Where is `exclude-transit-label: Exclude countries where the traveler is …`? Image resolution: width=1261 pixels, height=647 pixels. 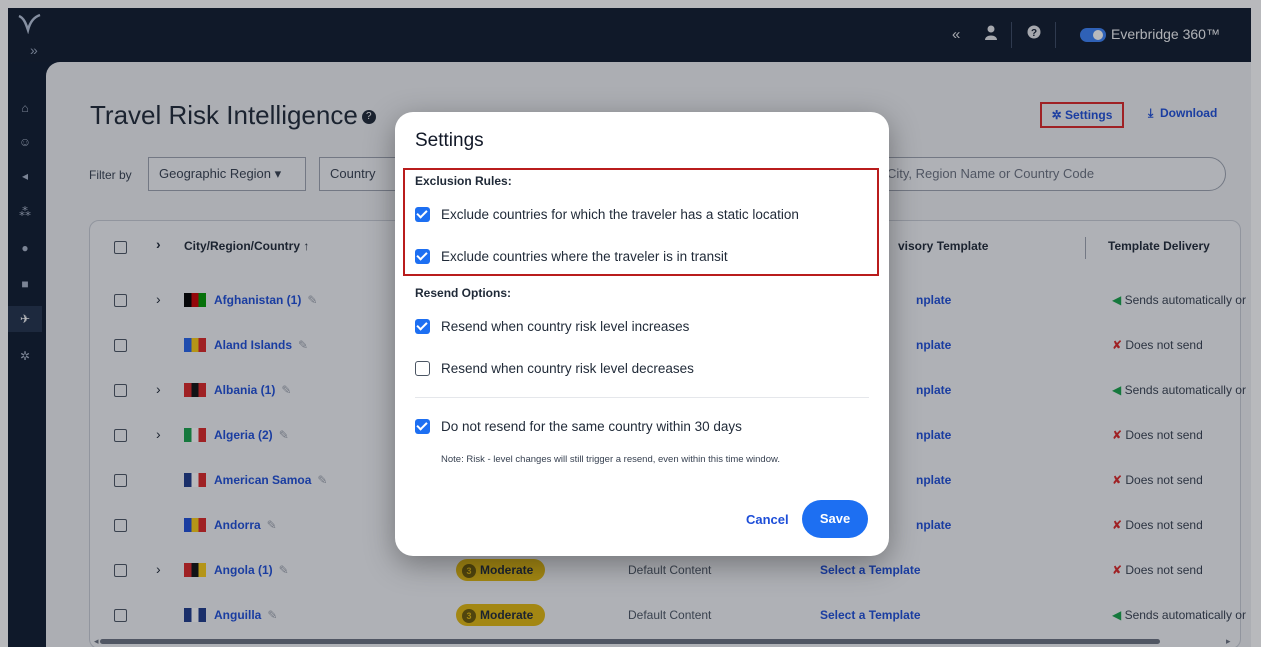 exclude-transit-label: Exclude countries where the traveler is … is located at coordinates (584, 256).